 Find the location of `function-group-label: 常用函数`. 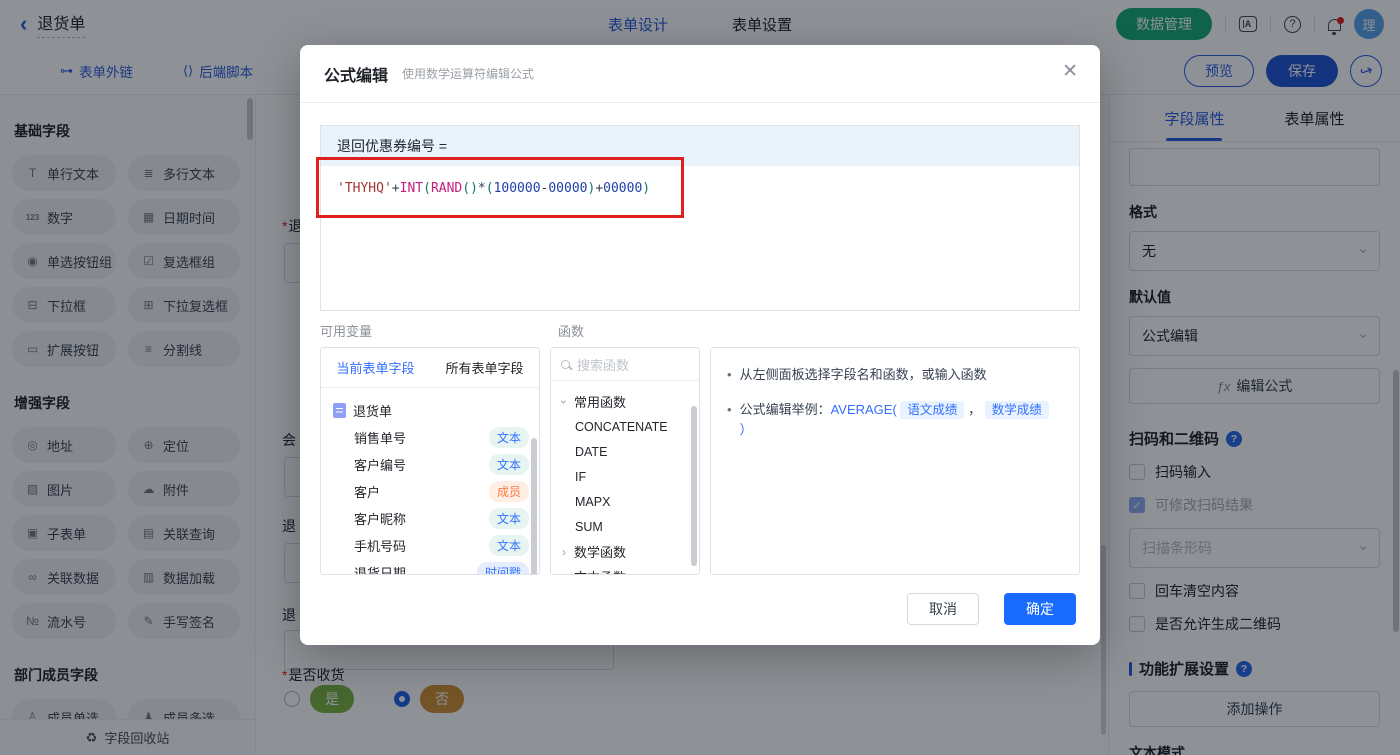

function-group-label: 常用函数 is located at coordinates (600, 402).